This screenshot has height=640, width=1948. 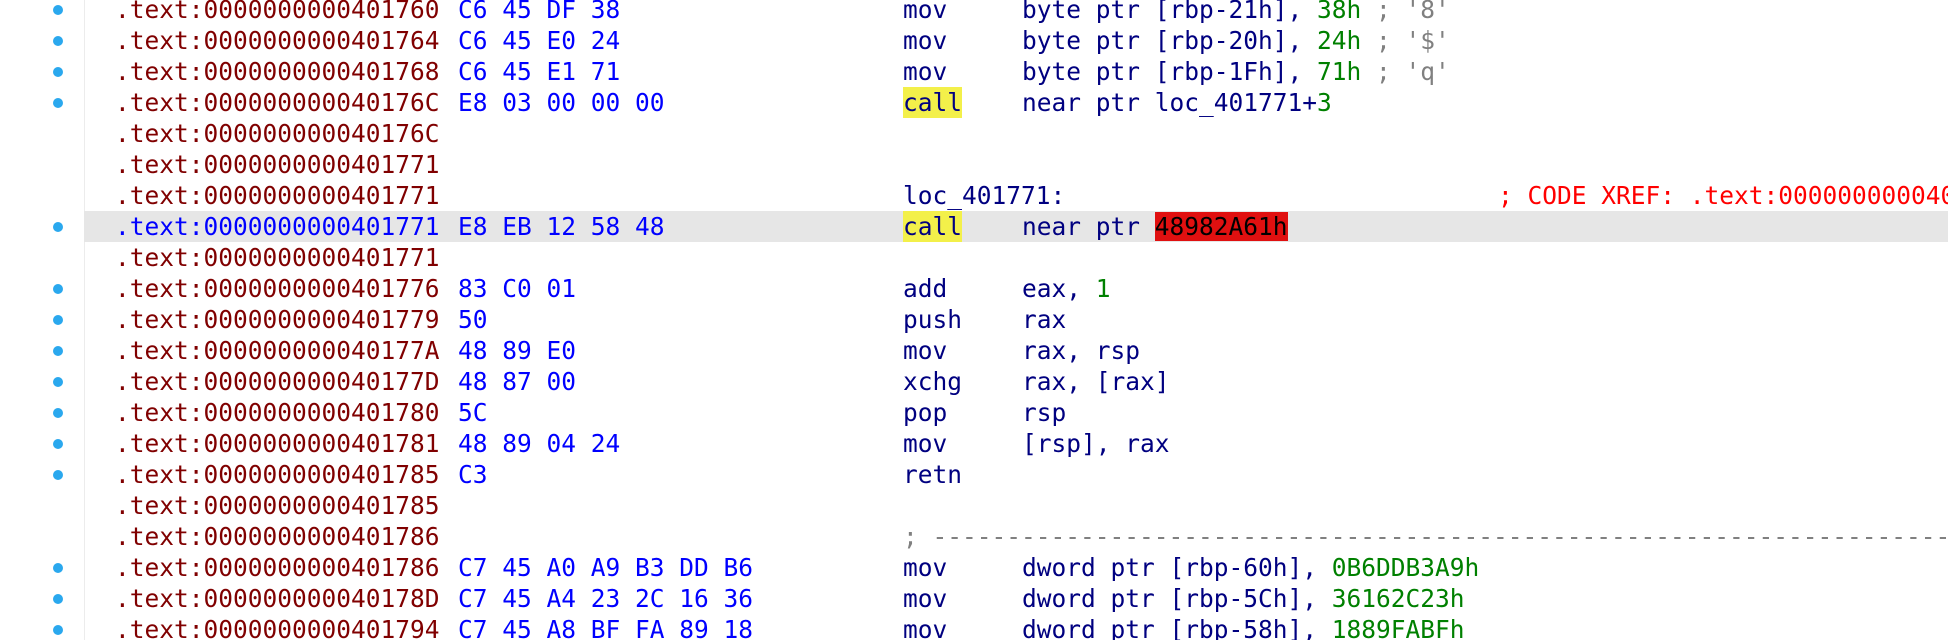 What do you see at coordinates (1059, 288) in the screenshot?
I see `operand-text: eax,` at bounding box center [1059, 288].